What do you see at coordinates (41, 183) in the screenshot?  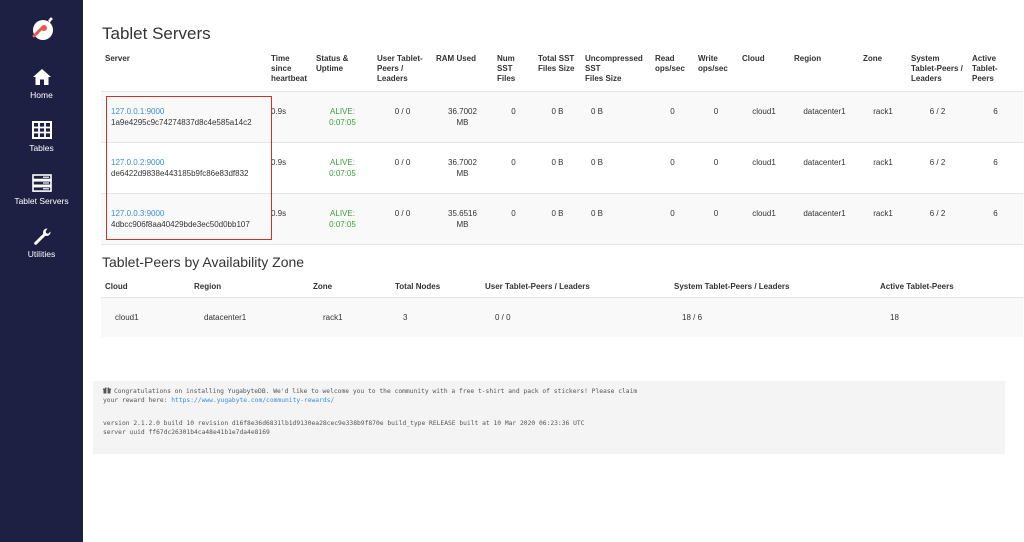 I see `server-icon` at bounding box center [41, 183].